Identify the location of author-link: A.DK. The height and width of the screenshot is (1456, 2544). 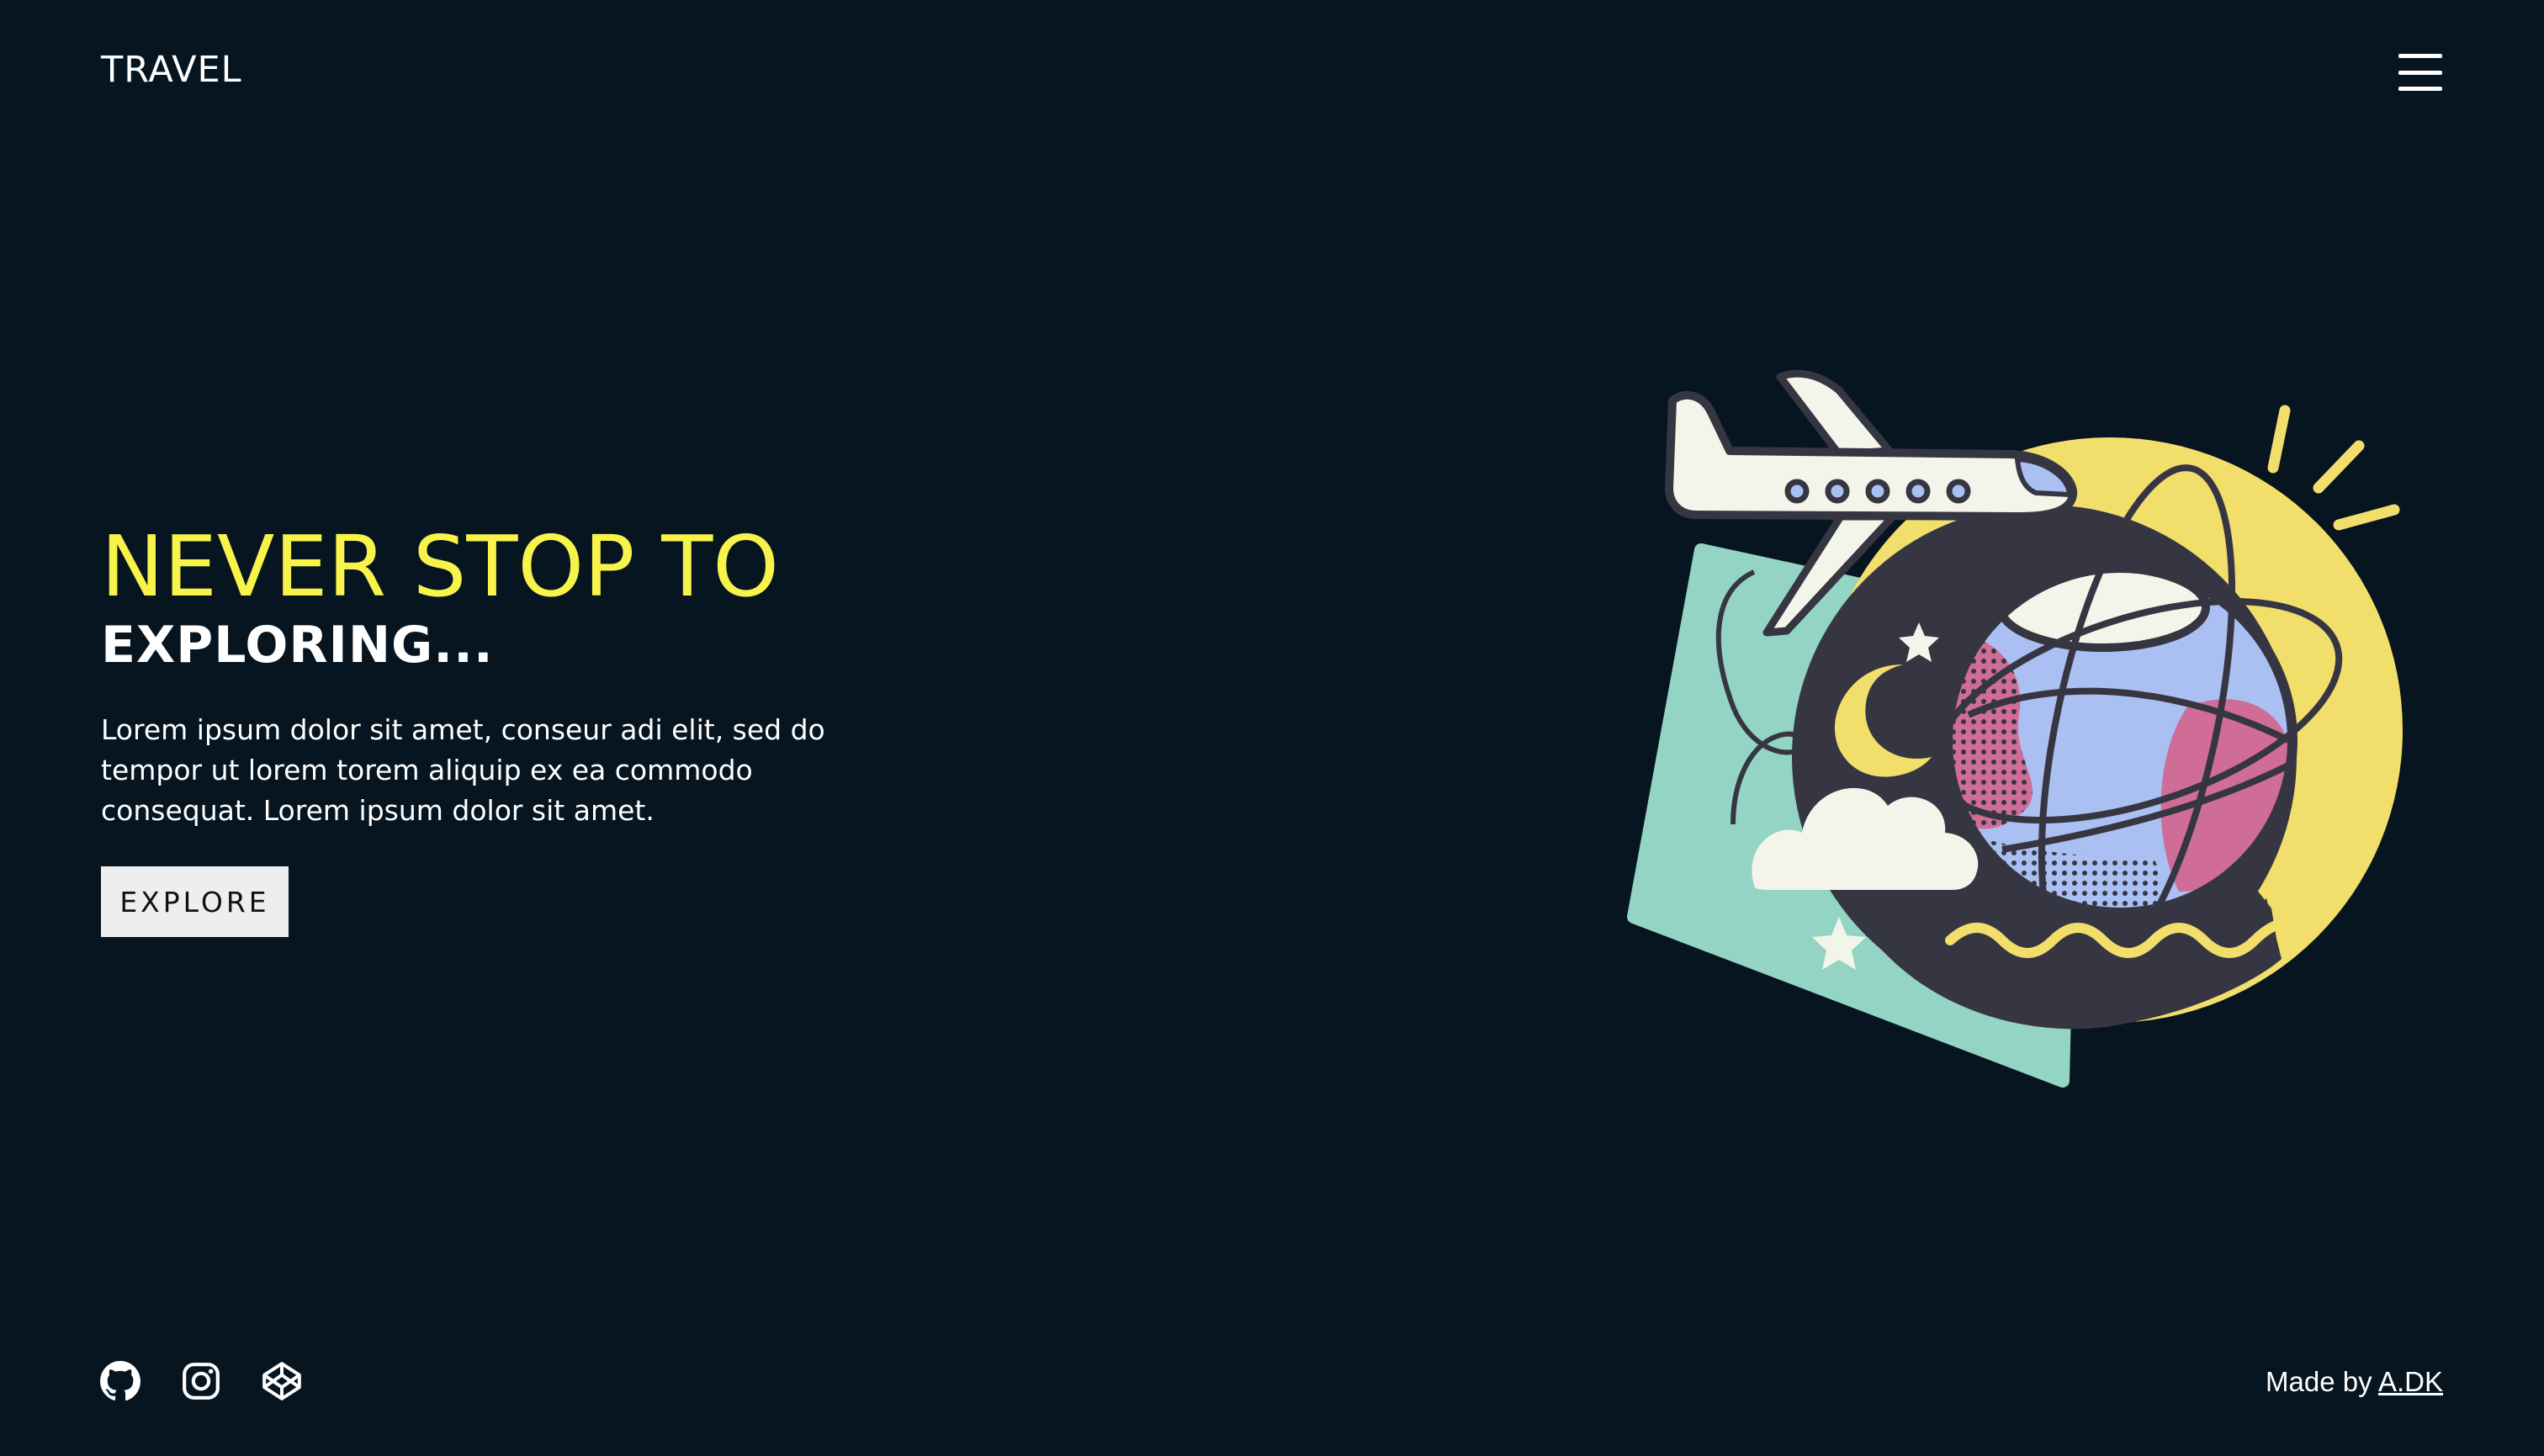
(2410, 1381).